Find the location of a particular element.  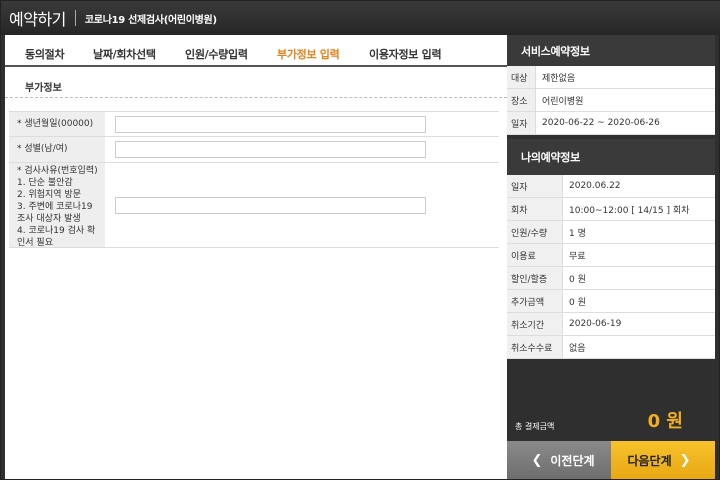

service-info-value: 어린이병원 is located at coordinates (563, 101).